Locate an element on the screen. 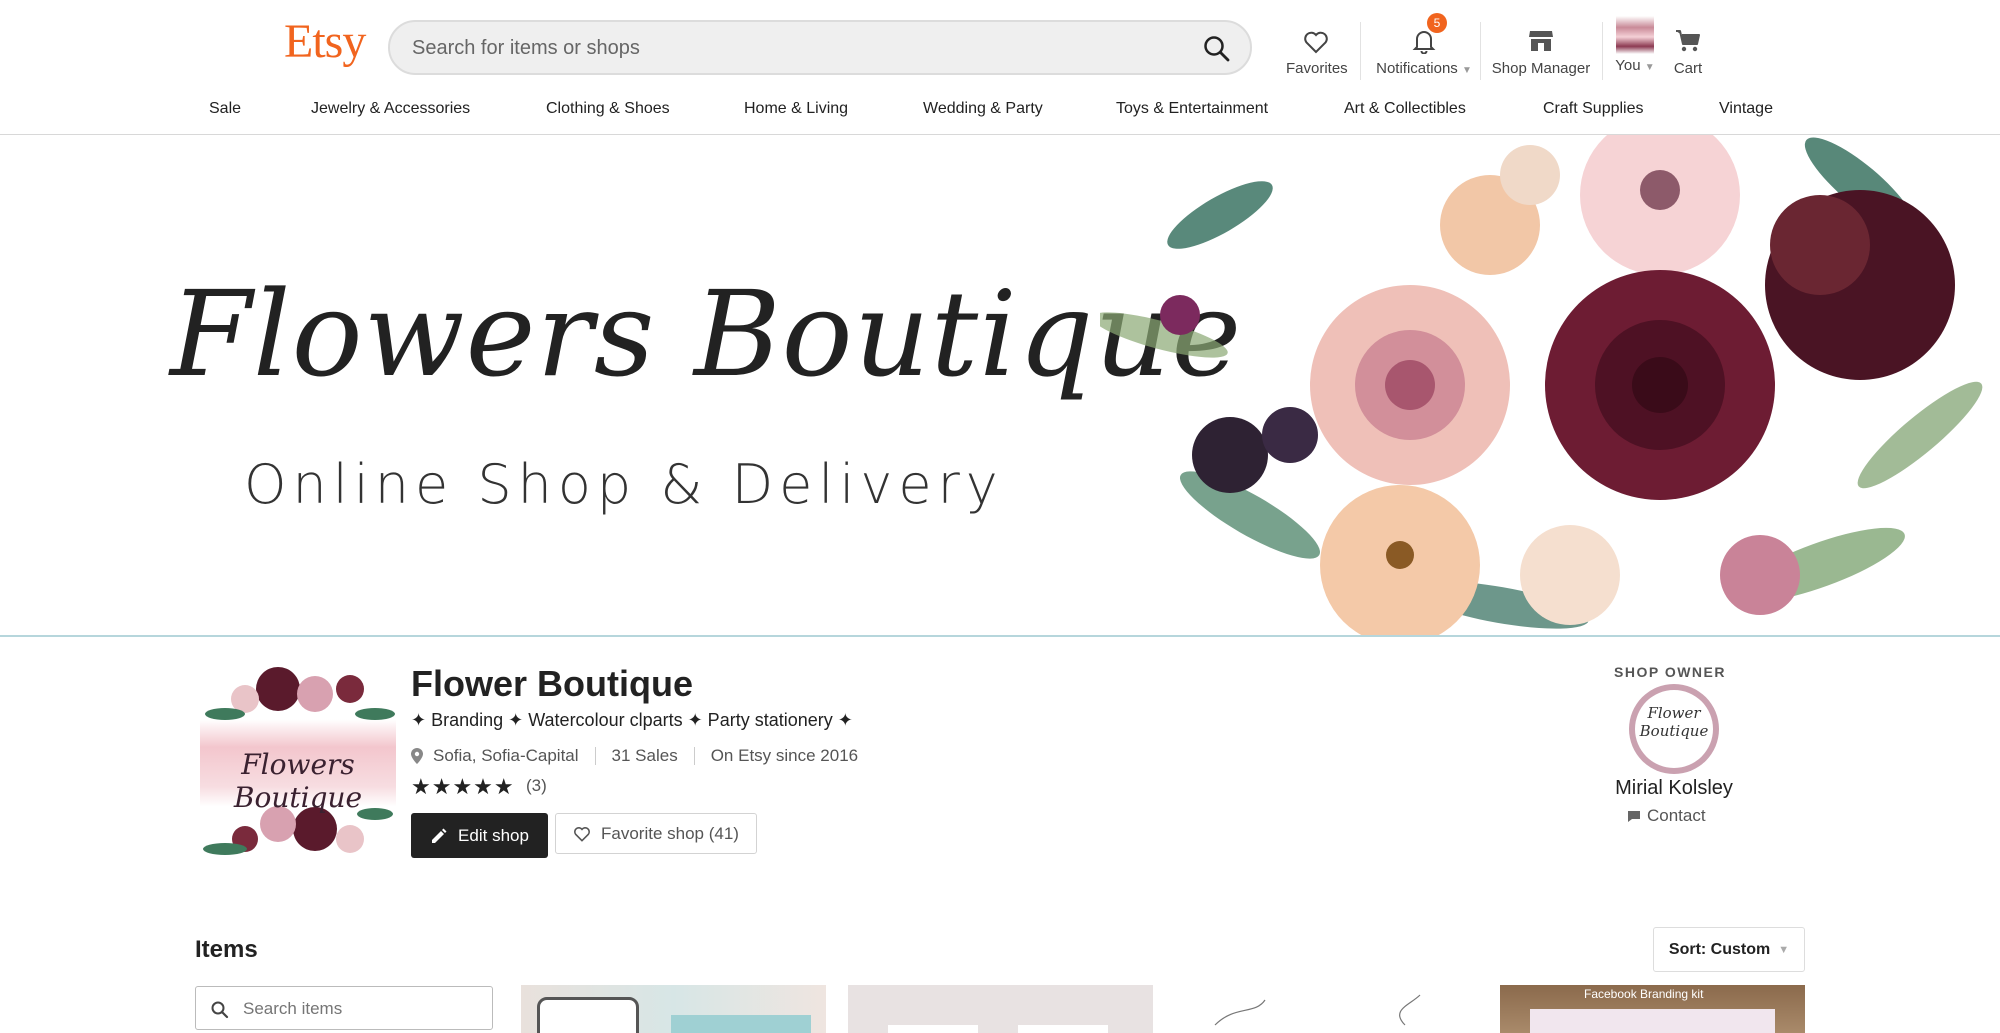 This screenshot has width=2000, height=1033. favorite-shop-button: Favorite shop (41) is located at coordinates (656, 833).